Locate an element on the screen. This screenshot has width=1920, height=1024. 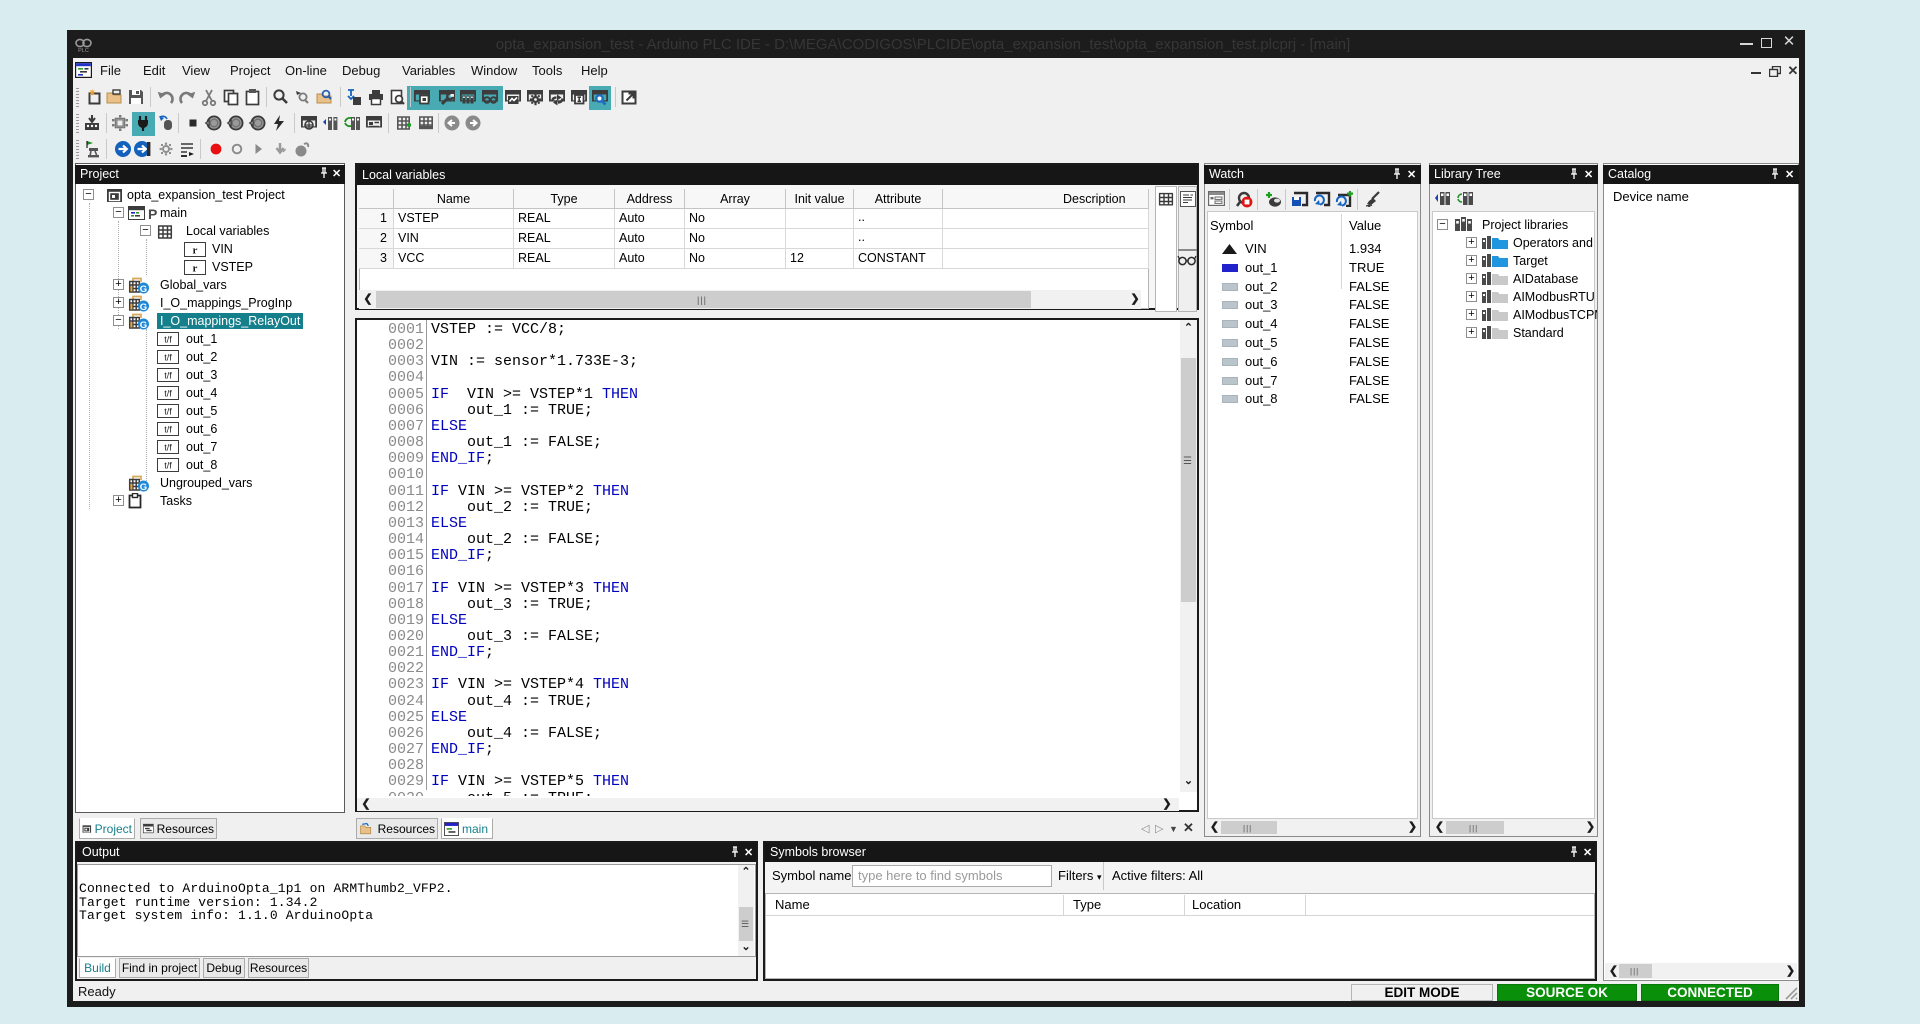
svg-text: PLC is located at coordinates (83, 50).